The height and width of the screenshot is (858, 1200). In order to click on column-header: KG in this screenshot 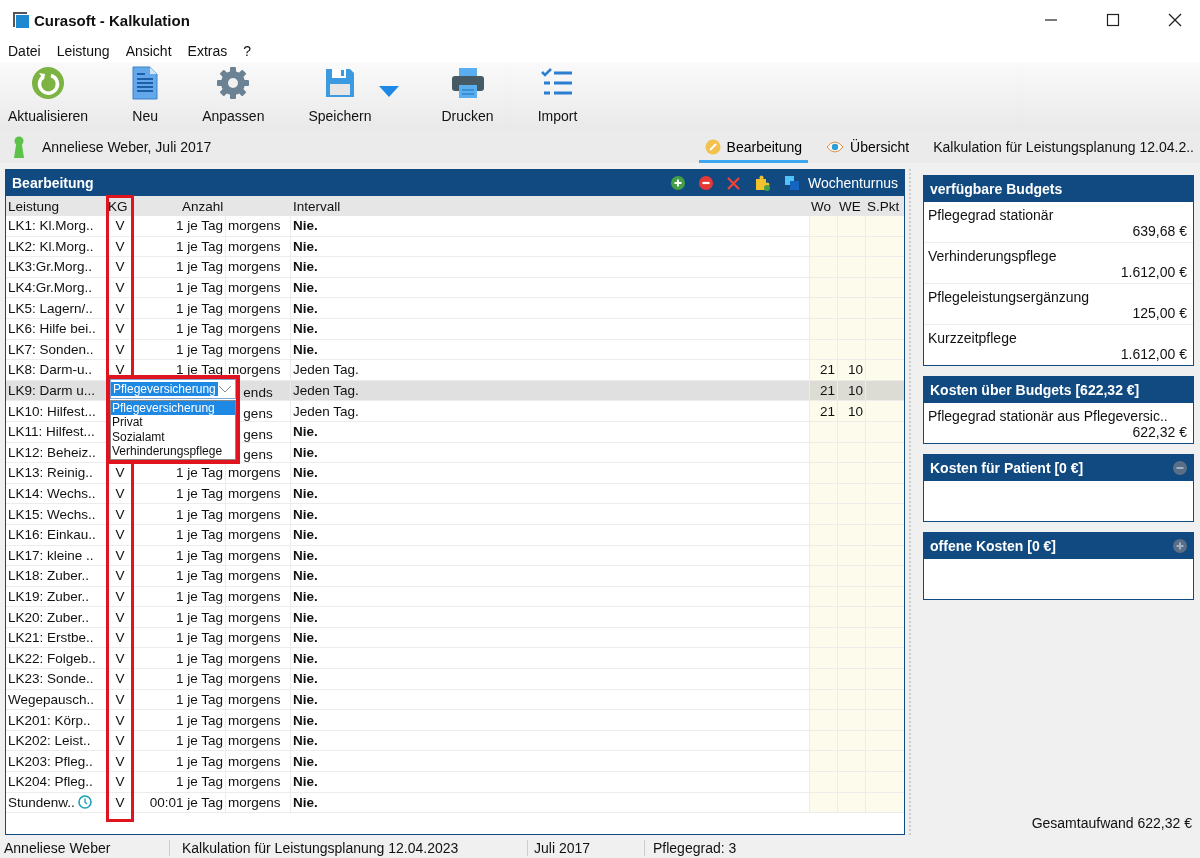, I will do `click(118, 206)`.